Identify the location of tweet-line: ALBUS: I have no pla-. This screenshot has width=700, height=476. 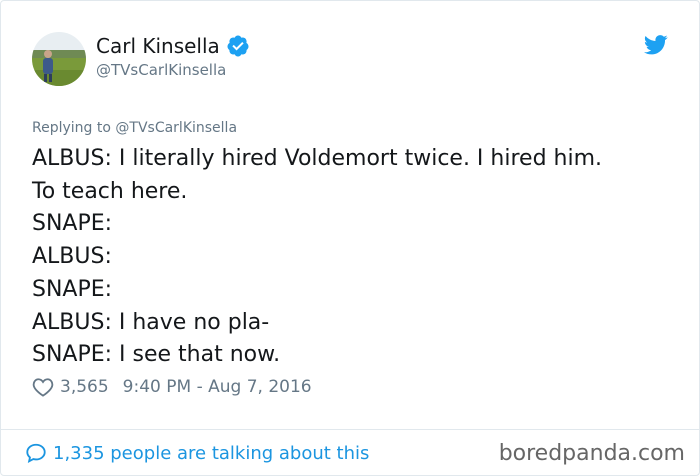
(151, 322).